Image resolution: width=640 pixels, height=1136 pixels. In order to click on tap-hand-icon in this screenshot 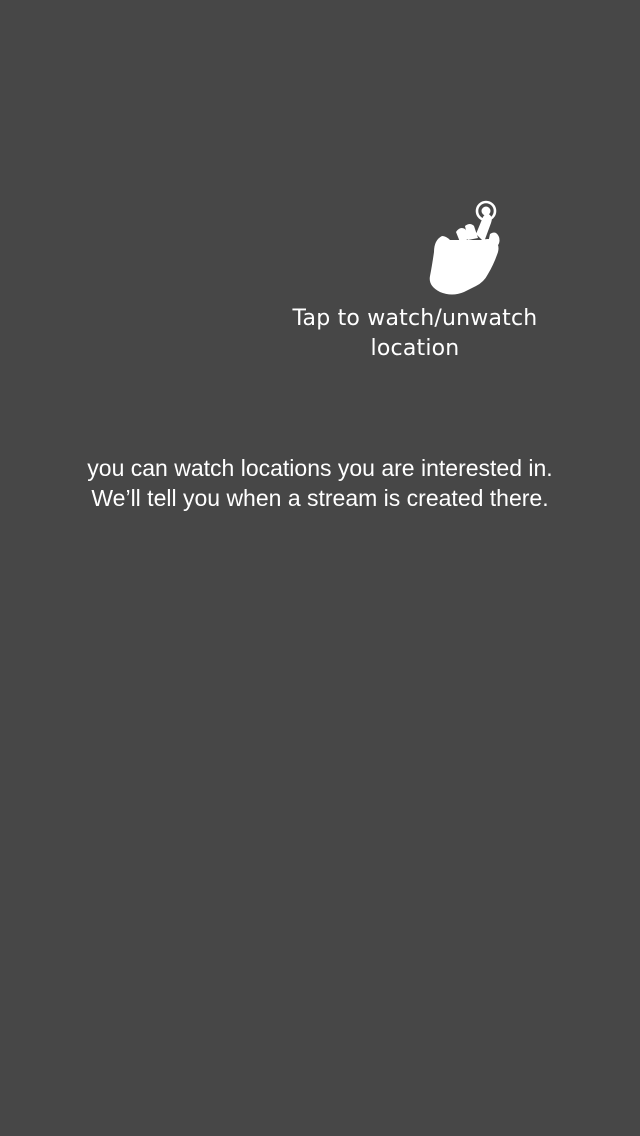, I will do `click(464, 247)`.